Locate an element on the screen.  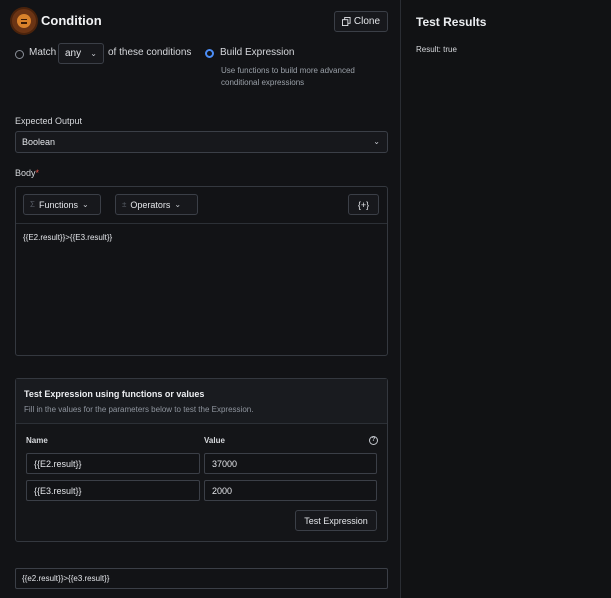
functions-label: Functions is located at coordinates (58, 204).